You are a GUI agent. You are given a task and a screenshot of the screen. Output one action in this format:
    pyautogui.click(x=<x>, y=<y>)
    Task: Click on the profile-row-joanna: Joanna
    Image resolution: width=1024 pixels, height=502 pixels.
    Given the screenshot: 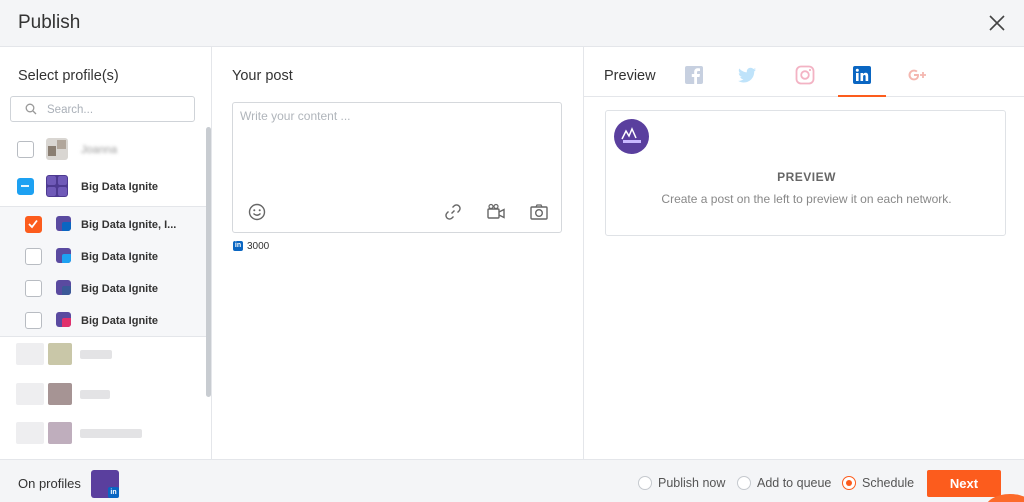 What is the action you would take?
    pyautogui.click(x=103, y=150)
    